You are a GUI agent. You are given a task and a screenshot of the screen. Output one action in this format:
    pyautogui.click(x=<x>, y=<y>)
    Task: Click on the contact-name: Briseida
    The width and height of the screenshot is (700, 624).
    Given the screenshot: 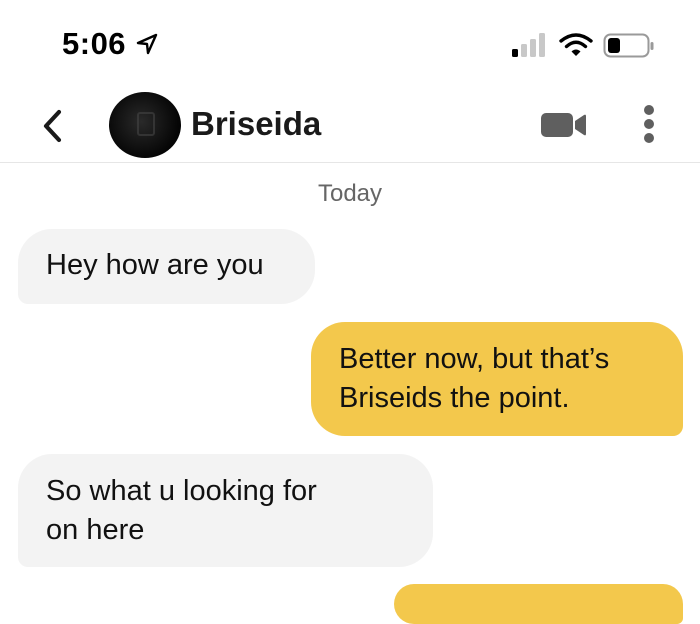 What is the action you would take?
    pyautogui.click(x=256, y=124)
    